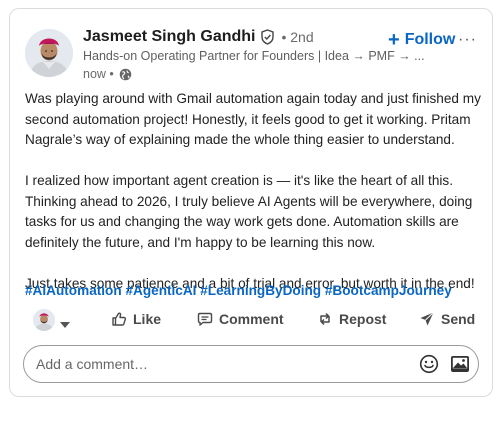  What do you see at coordinates (460, 366) in the screenshot?
I see `image-icon` at bounding box center [460, 366].